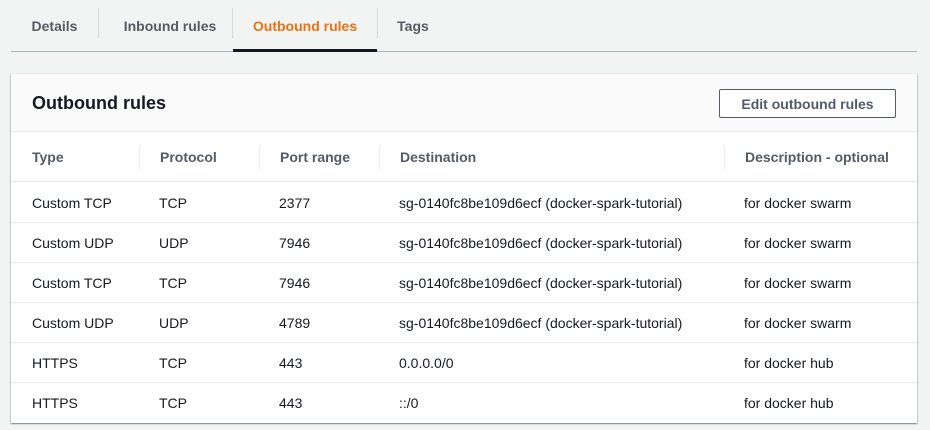 The image size is (930, 430). I want to click on column-header-description: Description - optional, so click(817, 157).